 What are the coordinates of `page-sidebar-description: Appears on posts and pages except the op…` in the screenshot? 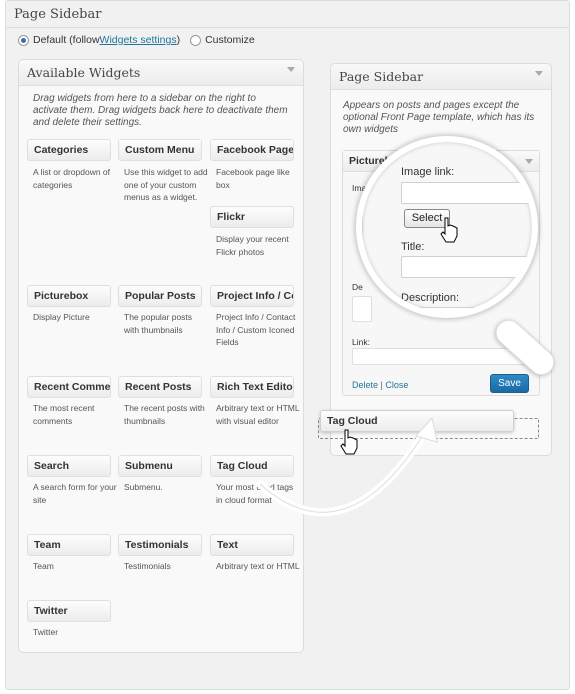 It's located at (439, 117).